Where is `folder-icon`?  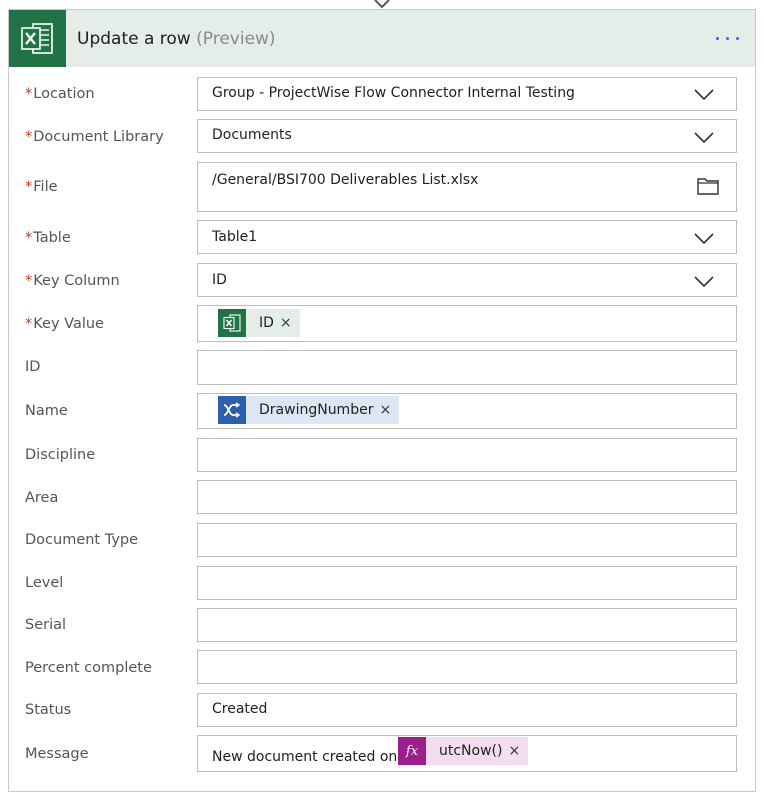 folder-icon is located at coordinates (708, 186).